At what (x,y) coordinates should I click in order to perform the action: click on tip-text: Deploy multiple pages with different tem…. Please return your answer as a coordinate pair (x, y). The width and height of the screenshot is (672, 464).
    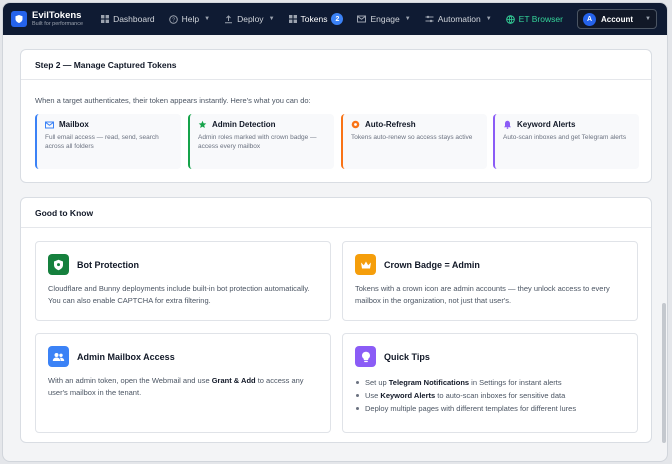
    Looking at the image, I should click on (471, 409).